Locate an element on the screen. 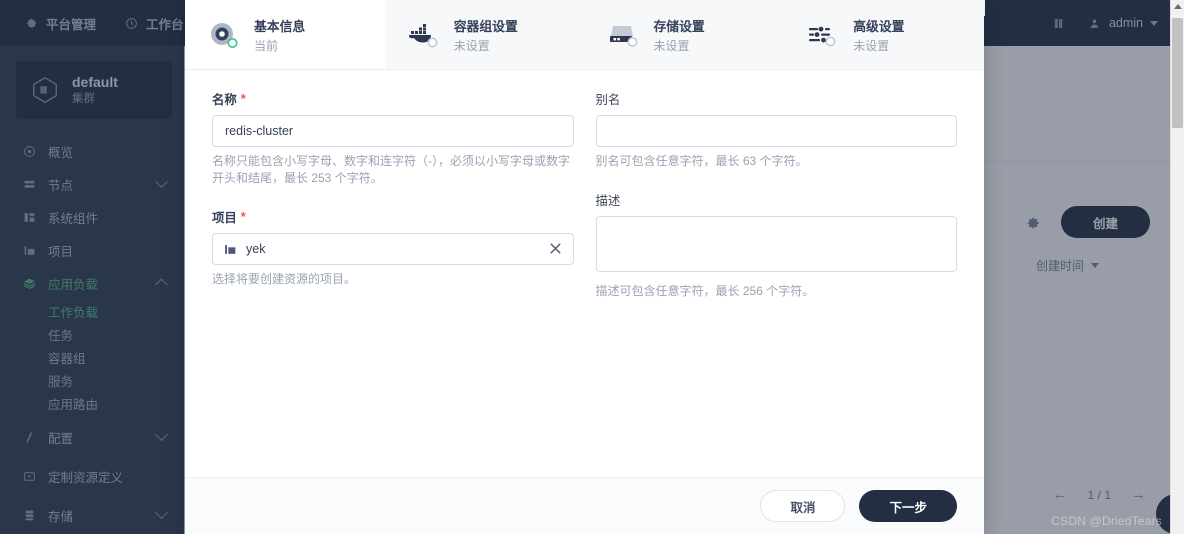 The width and height of the screenshot is (1184, 534). scrollbar-thumb is located at coordinates (1177, 73).